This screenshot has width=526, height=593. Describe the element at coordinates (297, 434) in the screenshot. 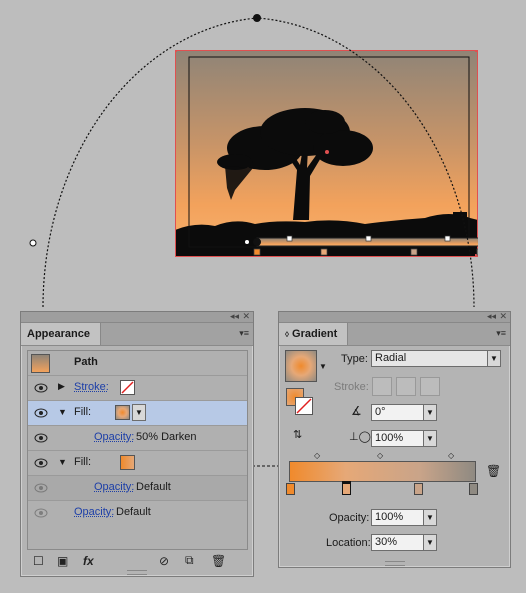

I see `reverse-gradient-icon: ⇅` at that location.